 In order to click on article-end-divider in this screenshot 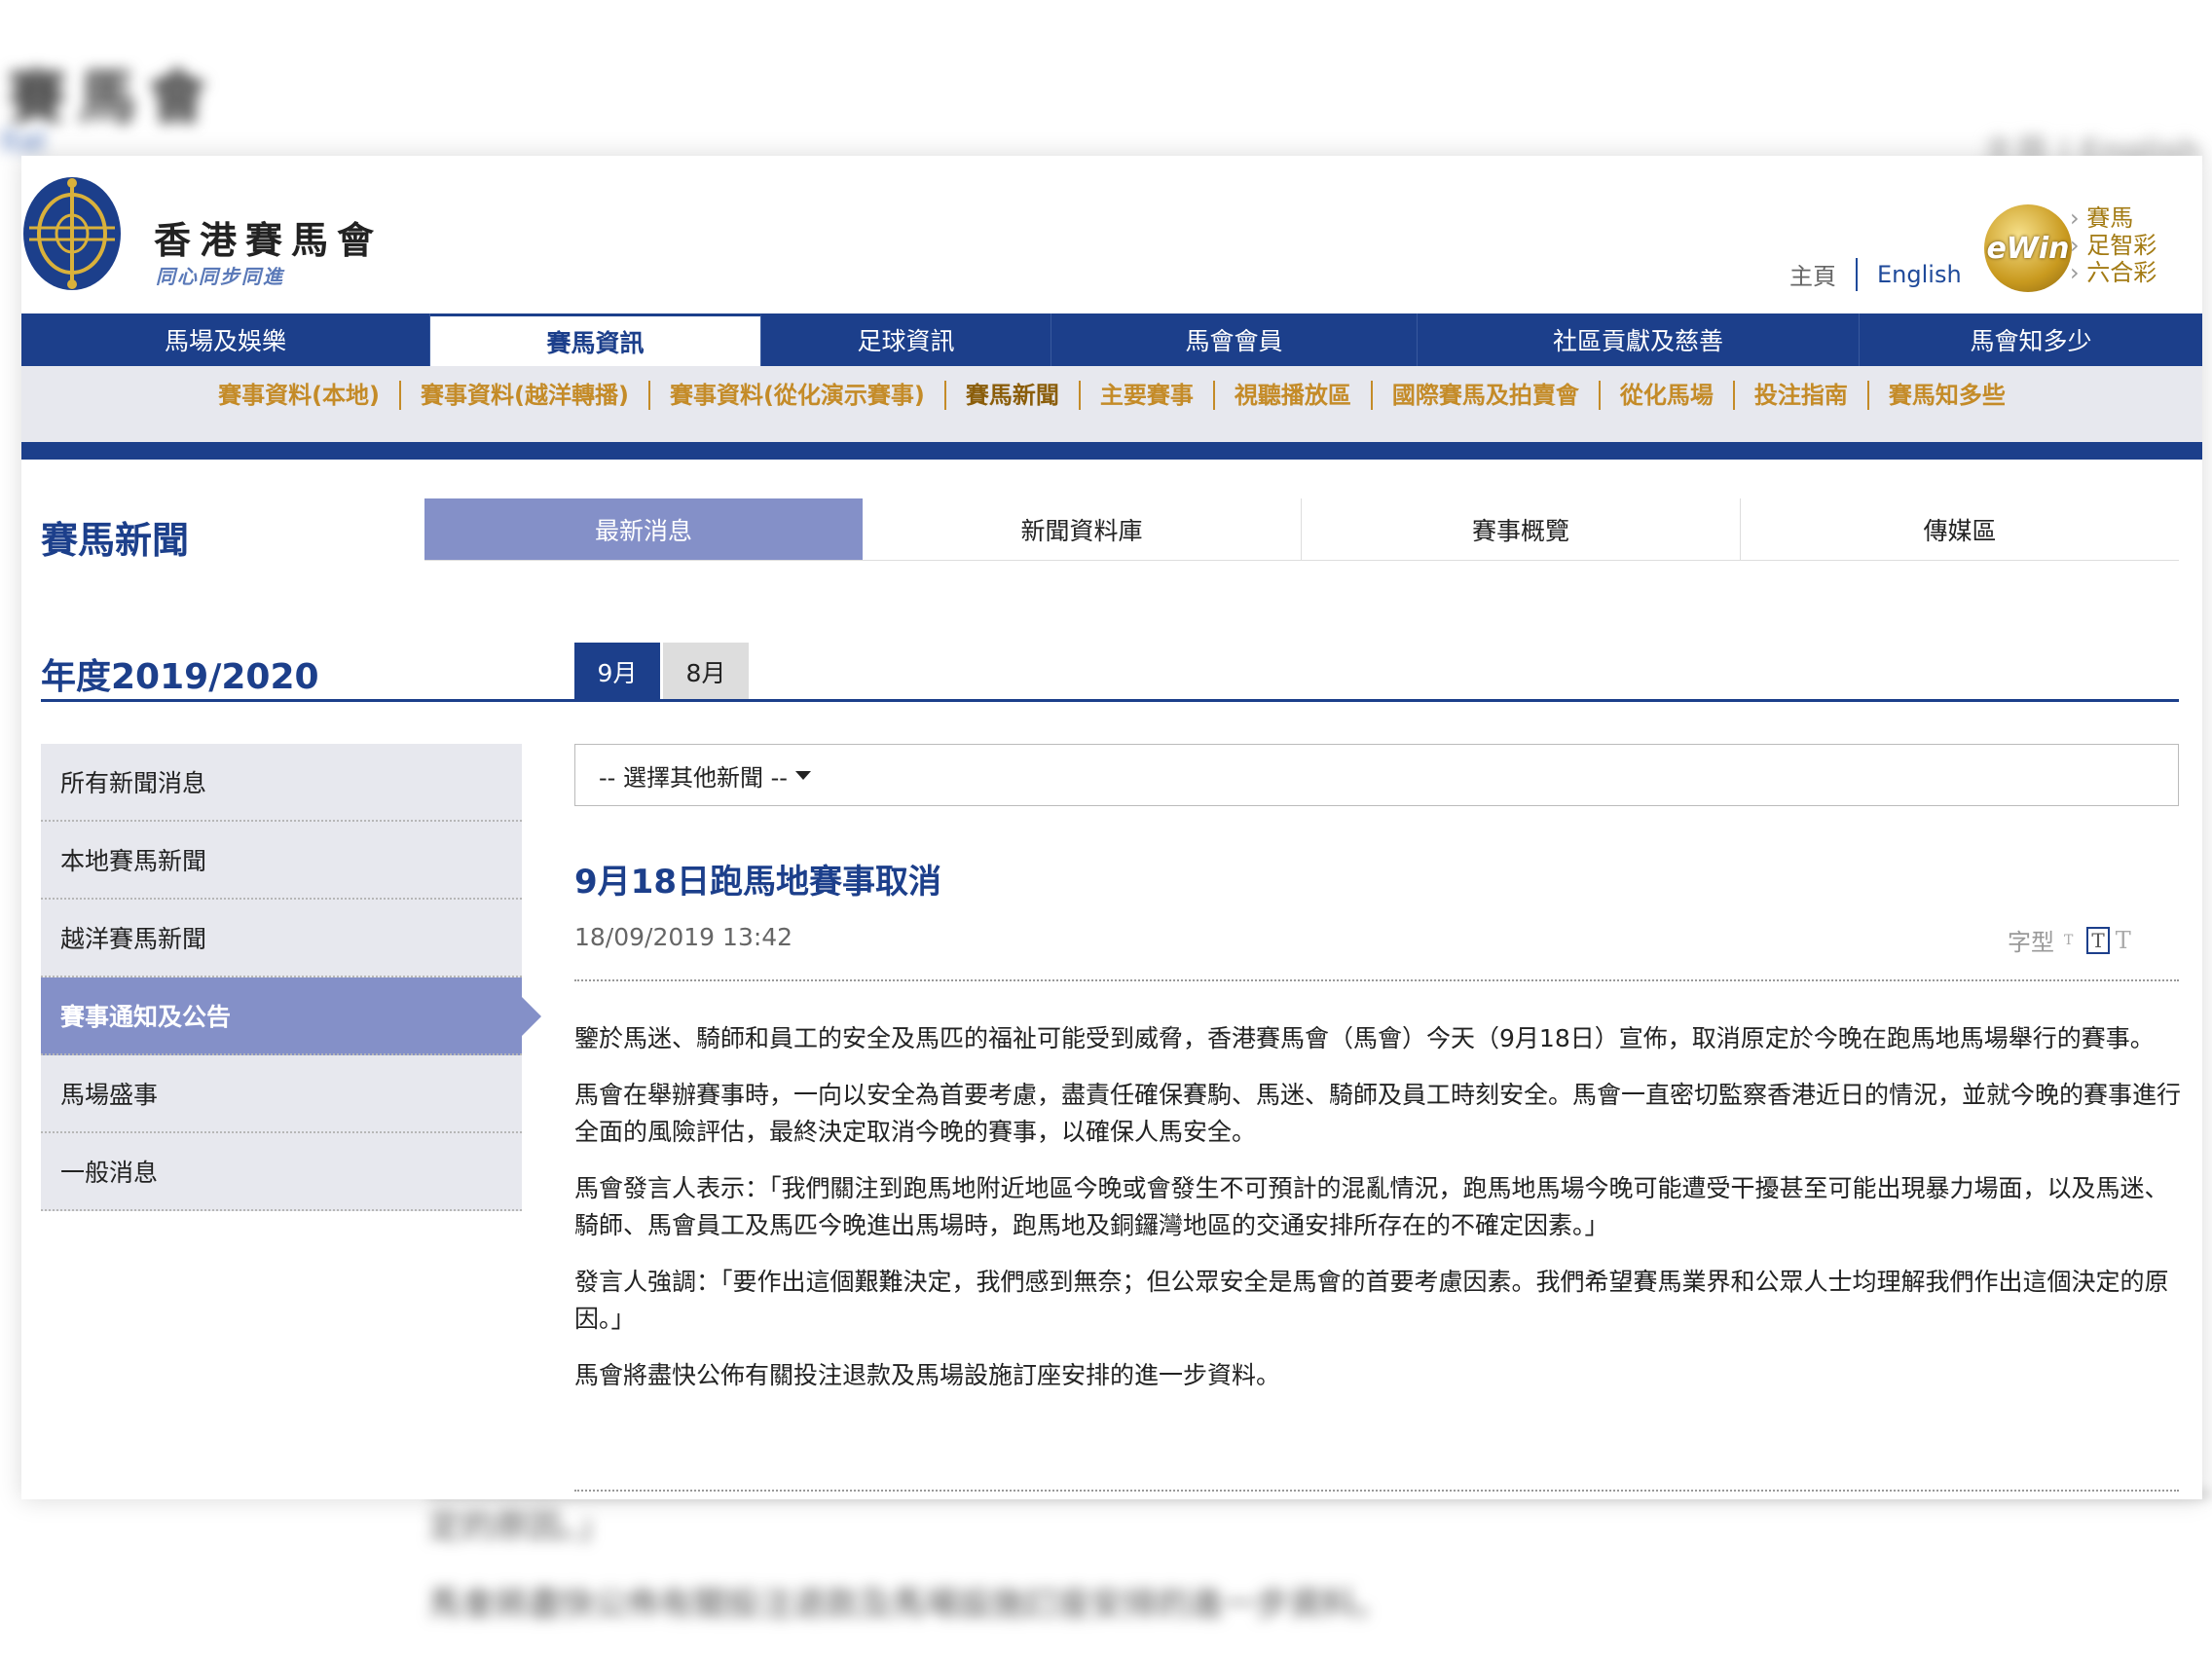, I will do `click(1376, 1491)`.